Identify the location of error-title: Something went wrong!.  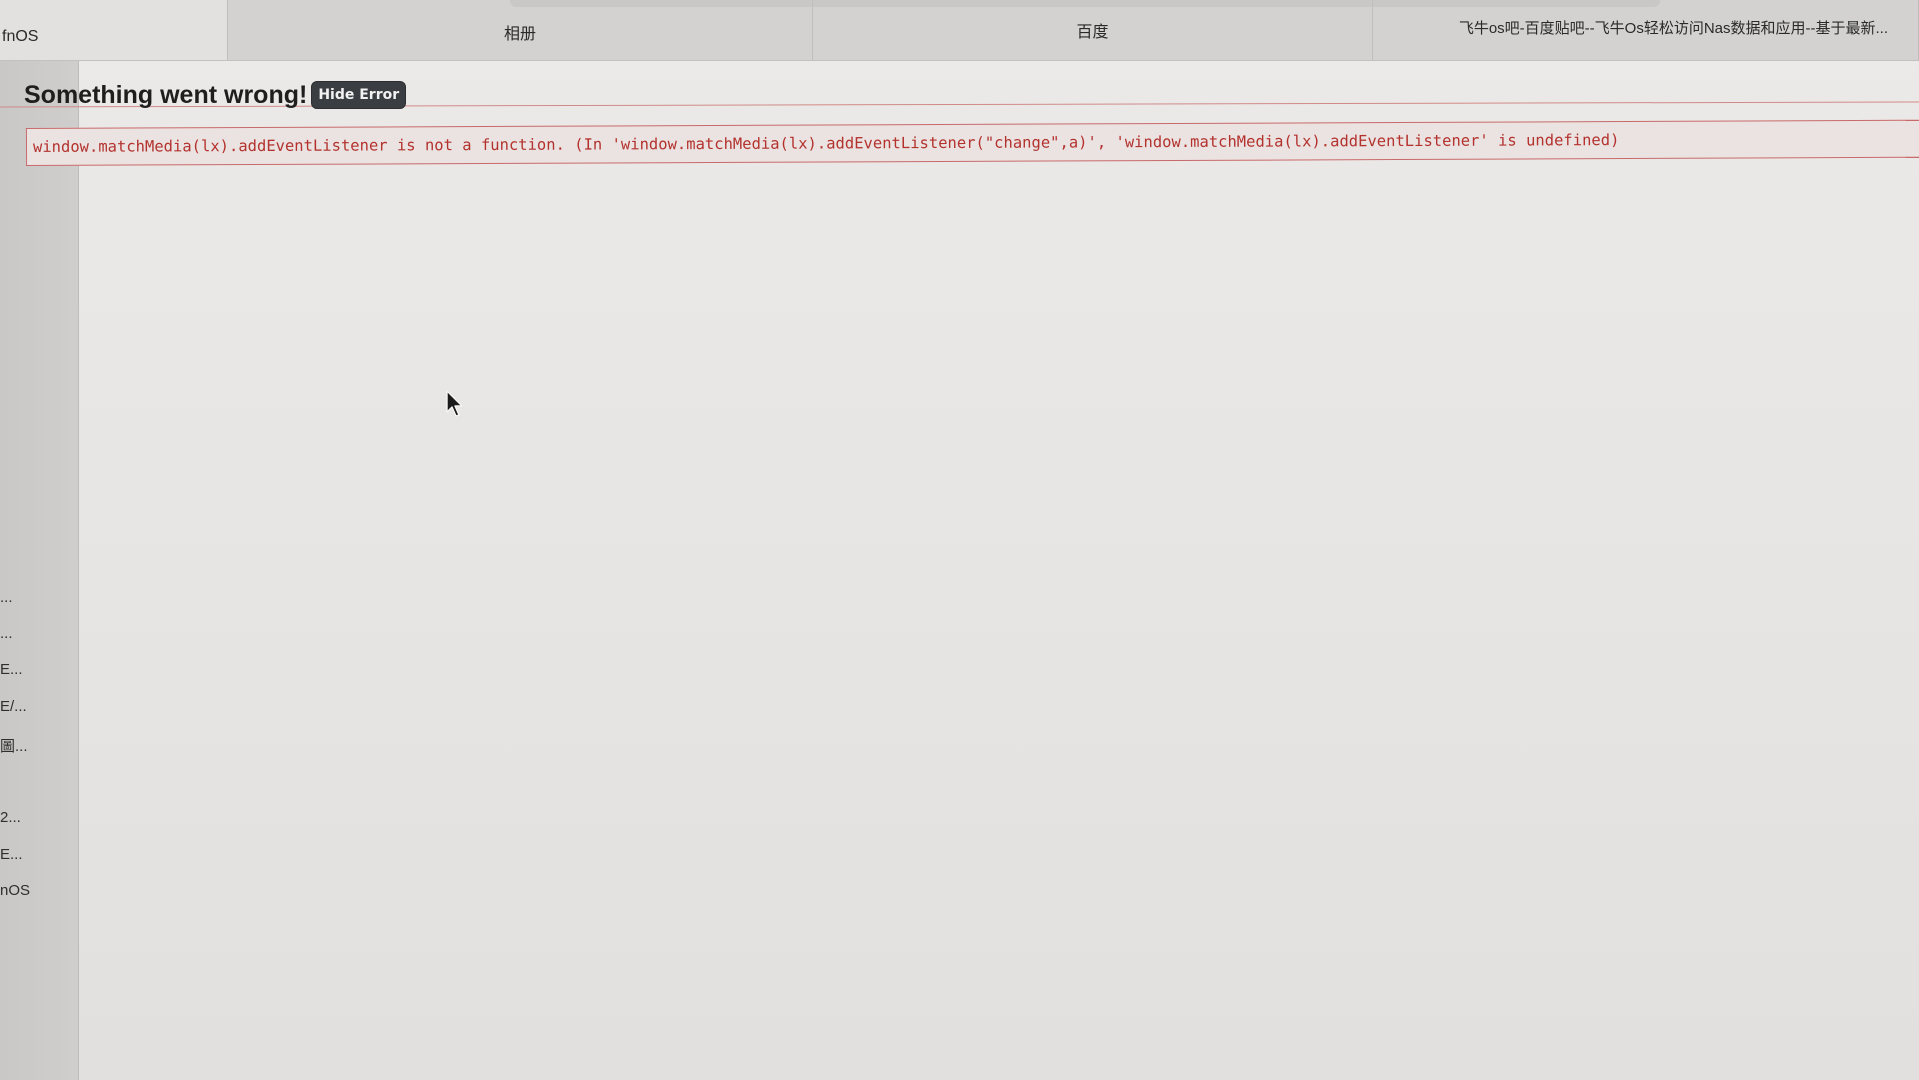
(166, 94).